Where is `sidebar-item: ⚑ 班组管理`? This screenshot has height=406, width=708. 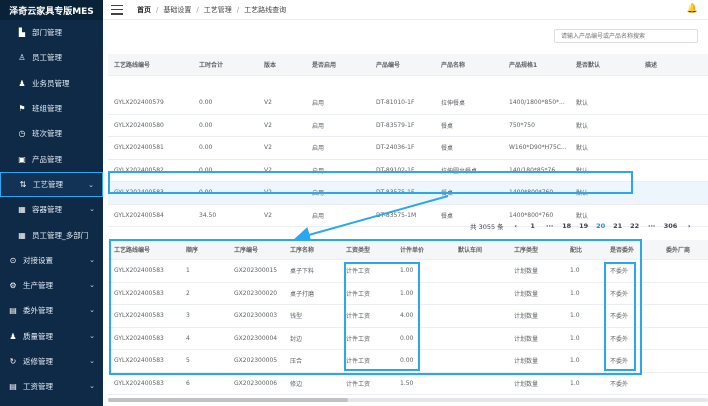
sidebar-item: ⚑ 班组管理 is located at coordinates (51, 108).